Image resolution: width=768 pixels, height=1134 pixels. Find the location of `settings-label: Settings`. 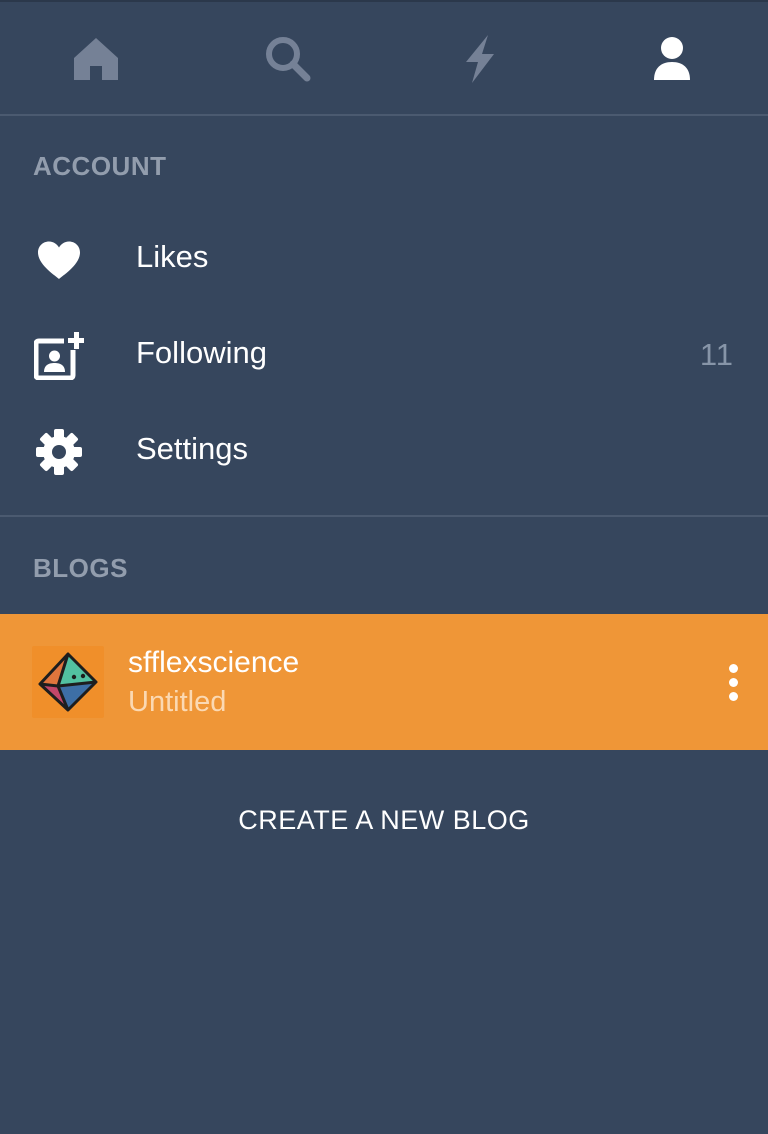

settings-label: Settings is located at coordinates (192, 448).